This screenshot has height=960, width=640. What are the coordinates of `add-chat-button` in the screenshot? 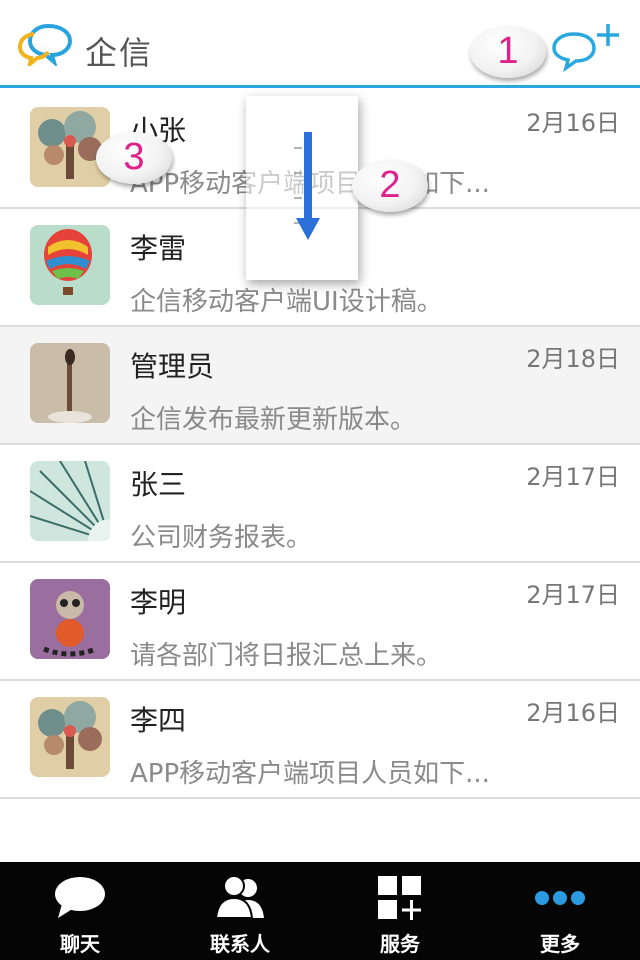 It's located at (586, 47).